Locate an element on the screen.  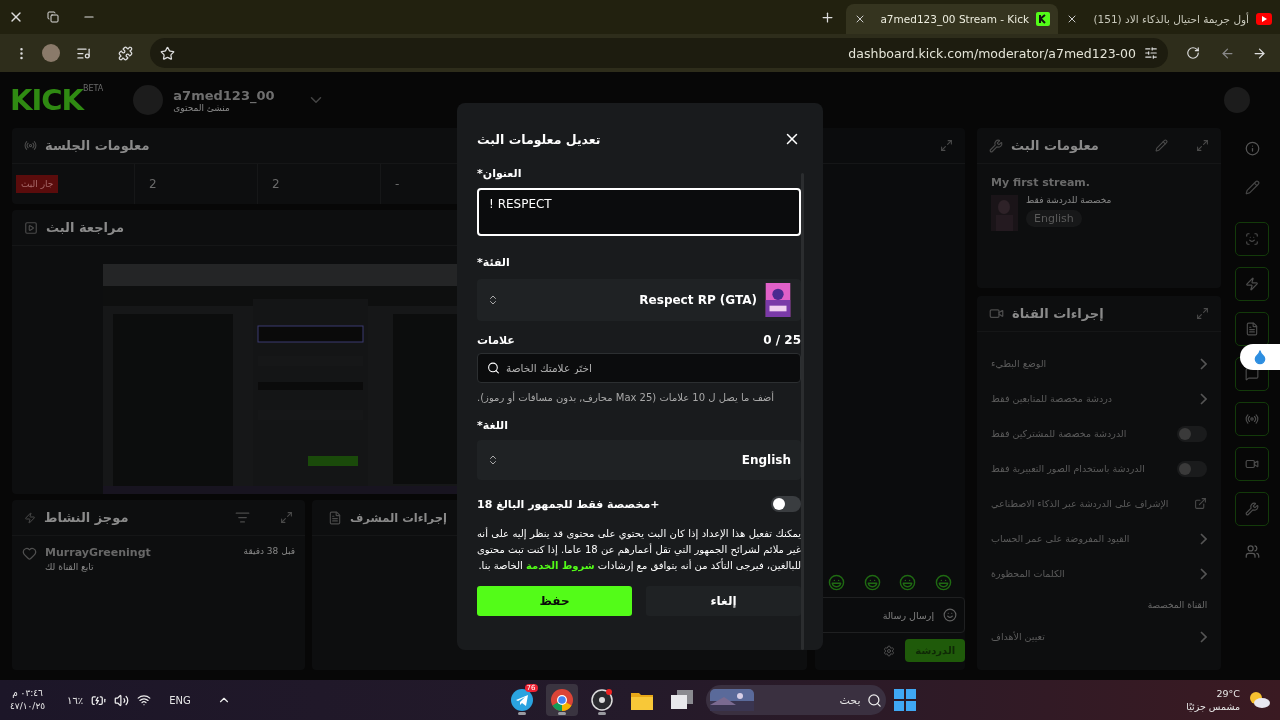
dialog-title: تعديل معلومات البث is located at coordinates (539, 139).